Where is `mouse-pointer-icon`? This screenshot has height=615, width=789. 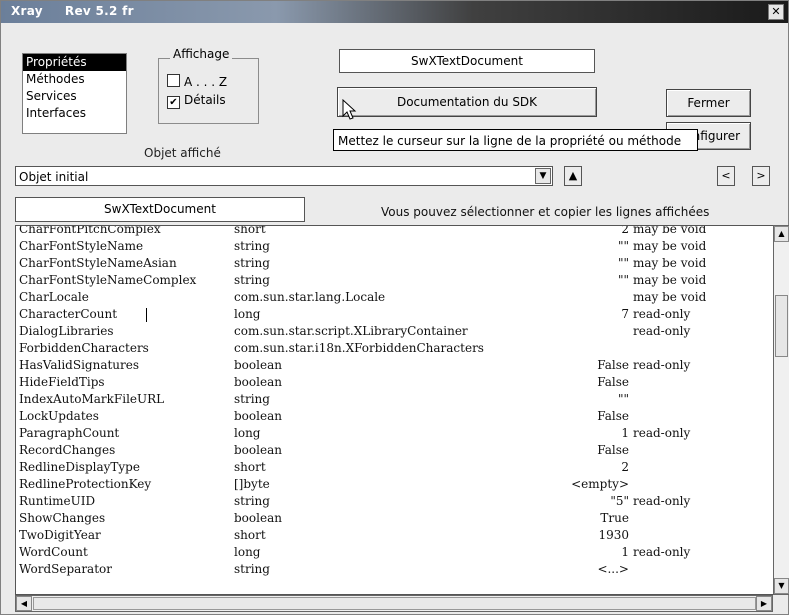 mouse-pointer-icon is located at coordinates (349, 109).